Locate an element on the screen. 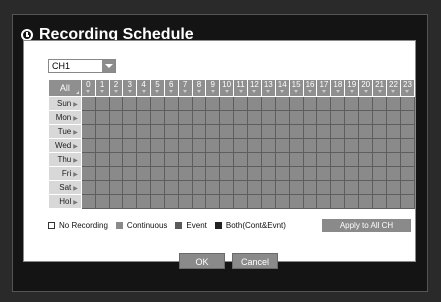 The width and height of the screenshot is (441, 302). all-button: All is located at coordinates (65, 88).